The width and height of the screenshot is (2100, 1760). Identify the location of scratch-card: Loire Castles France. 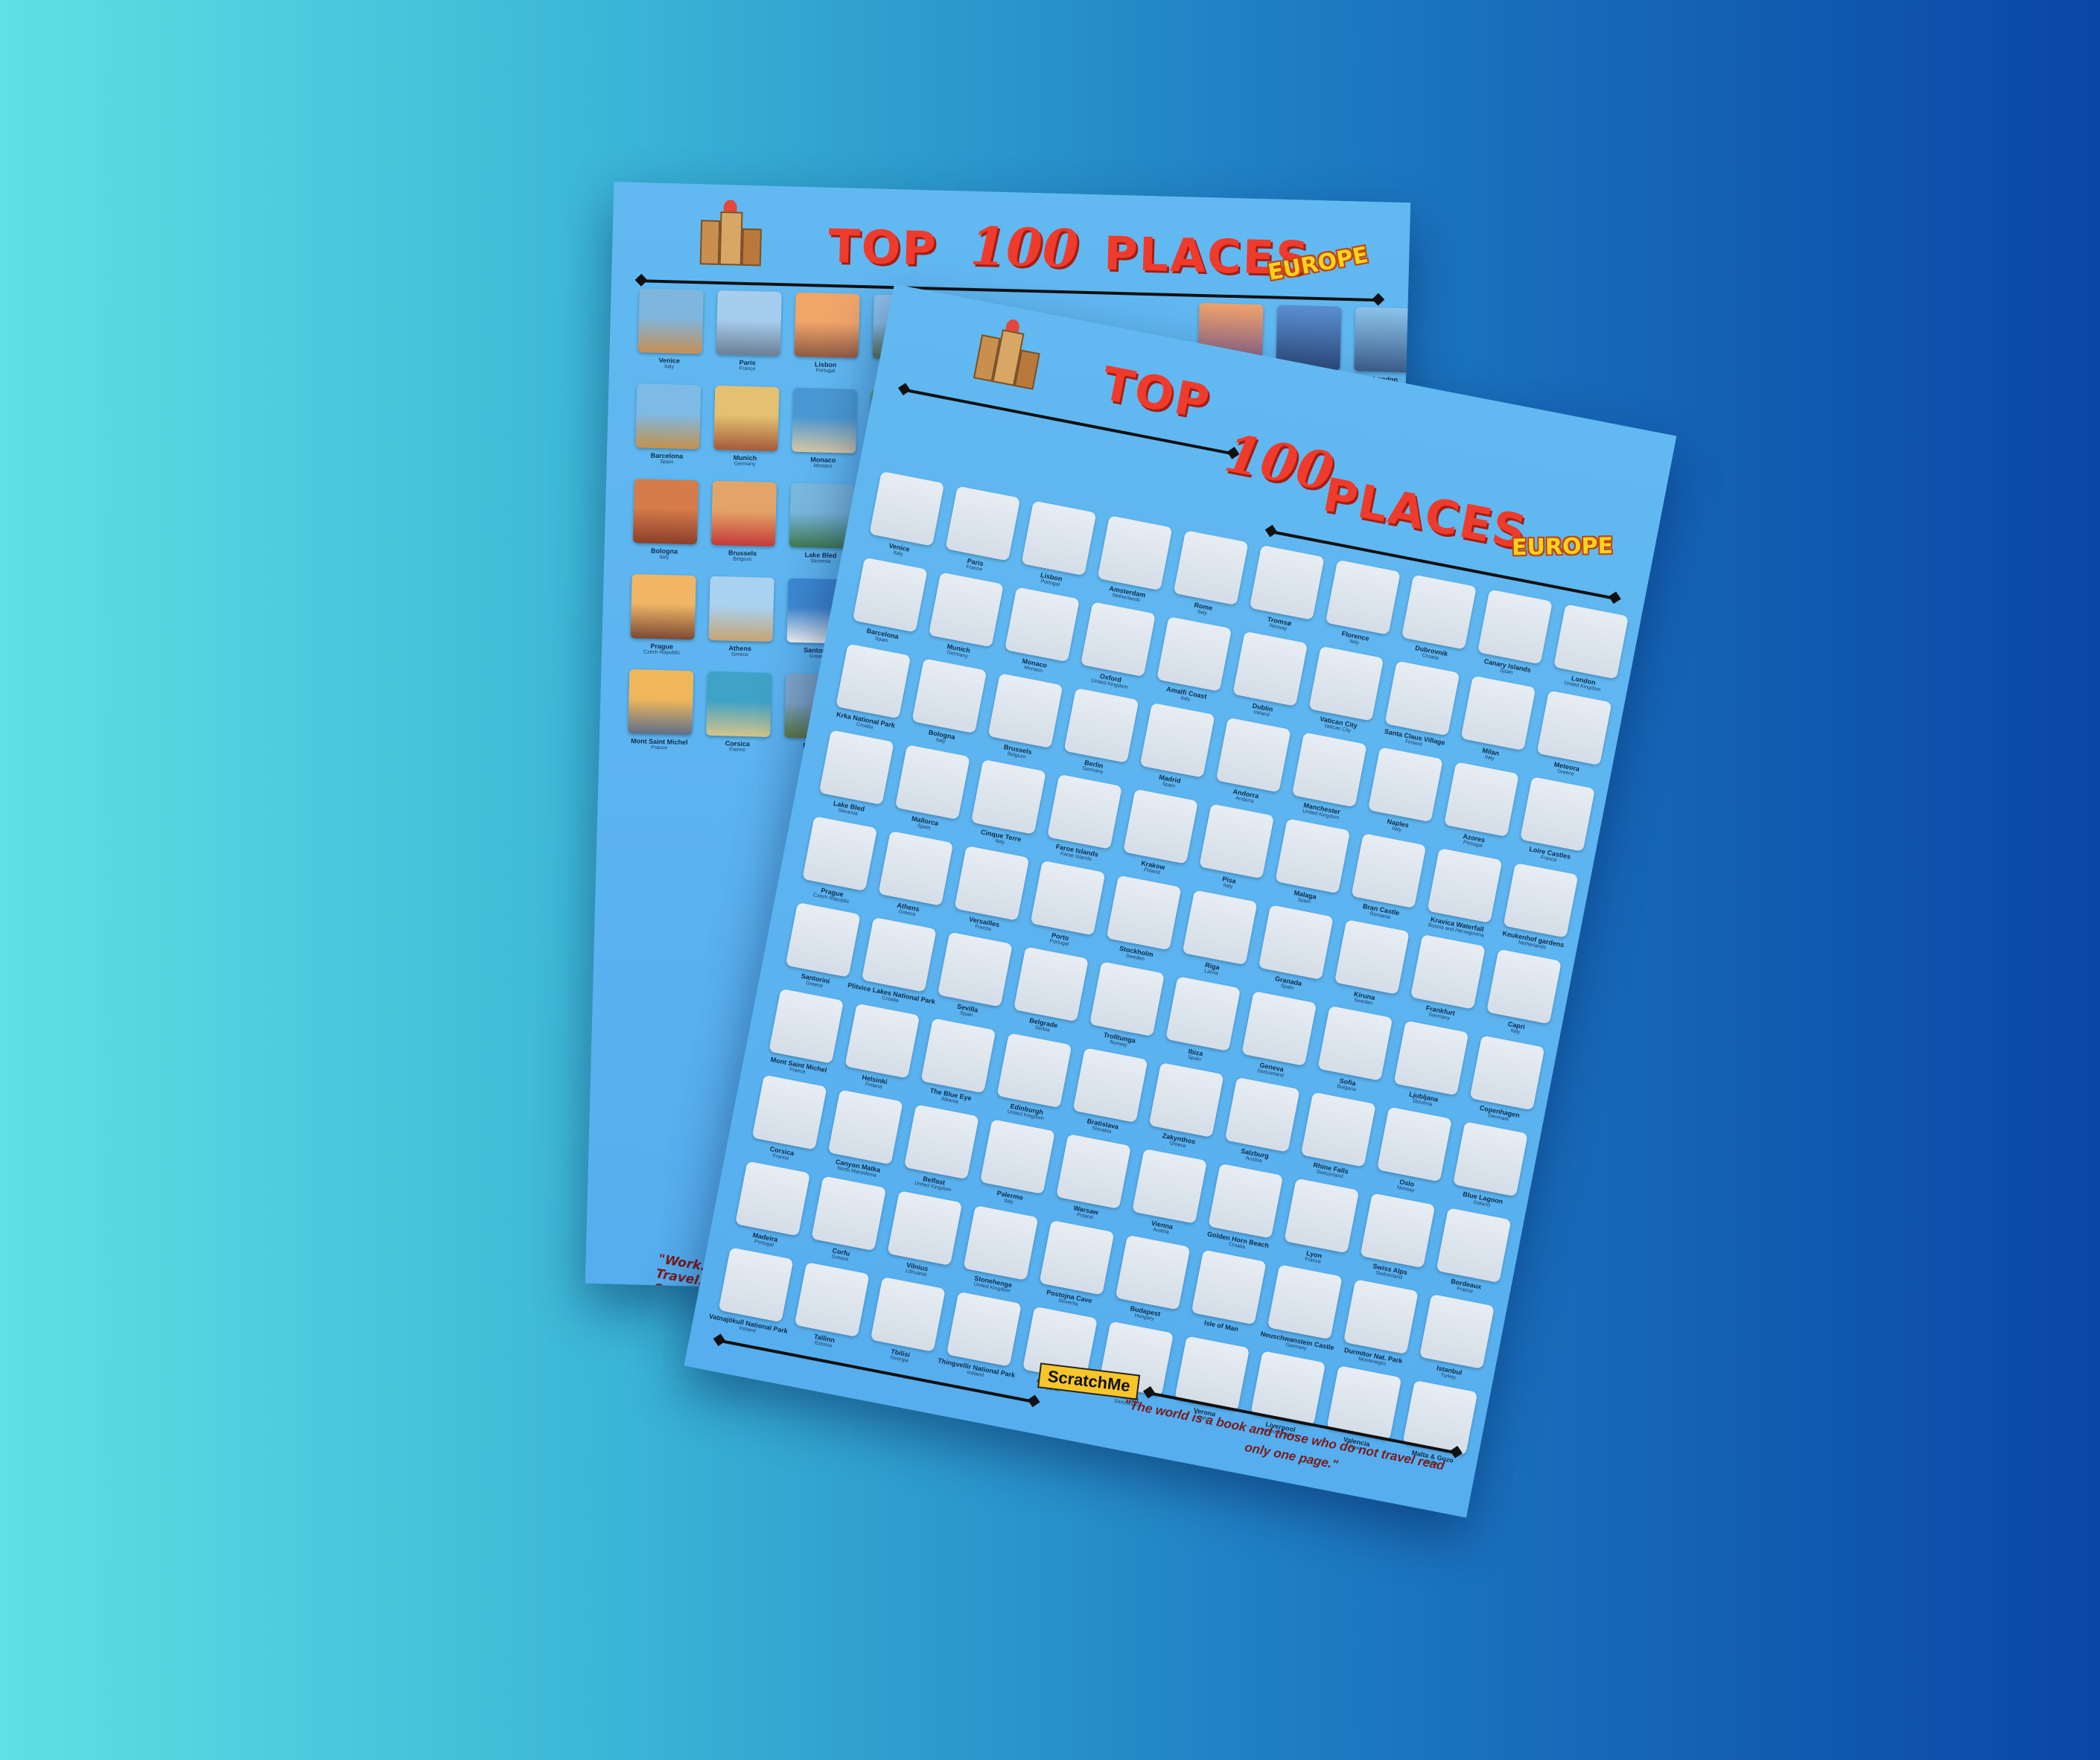
(1555, 826).